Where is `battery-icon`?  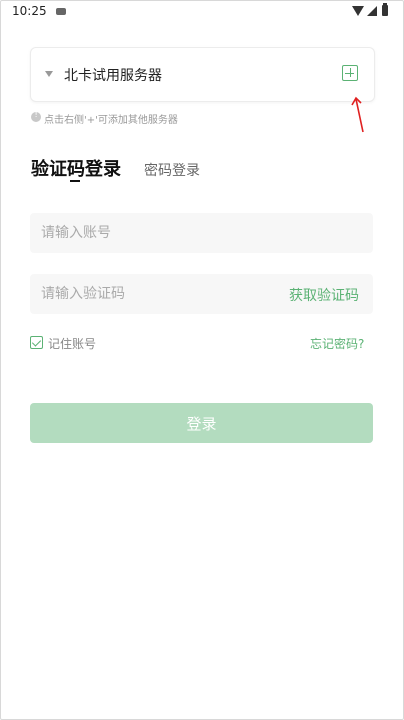 battery-icon is located at coordinates (385, 9).